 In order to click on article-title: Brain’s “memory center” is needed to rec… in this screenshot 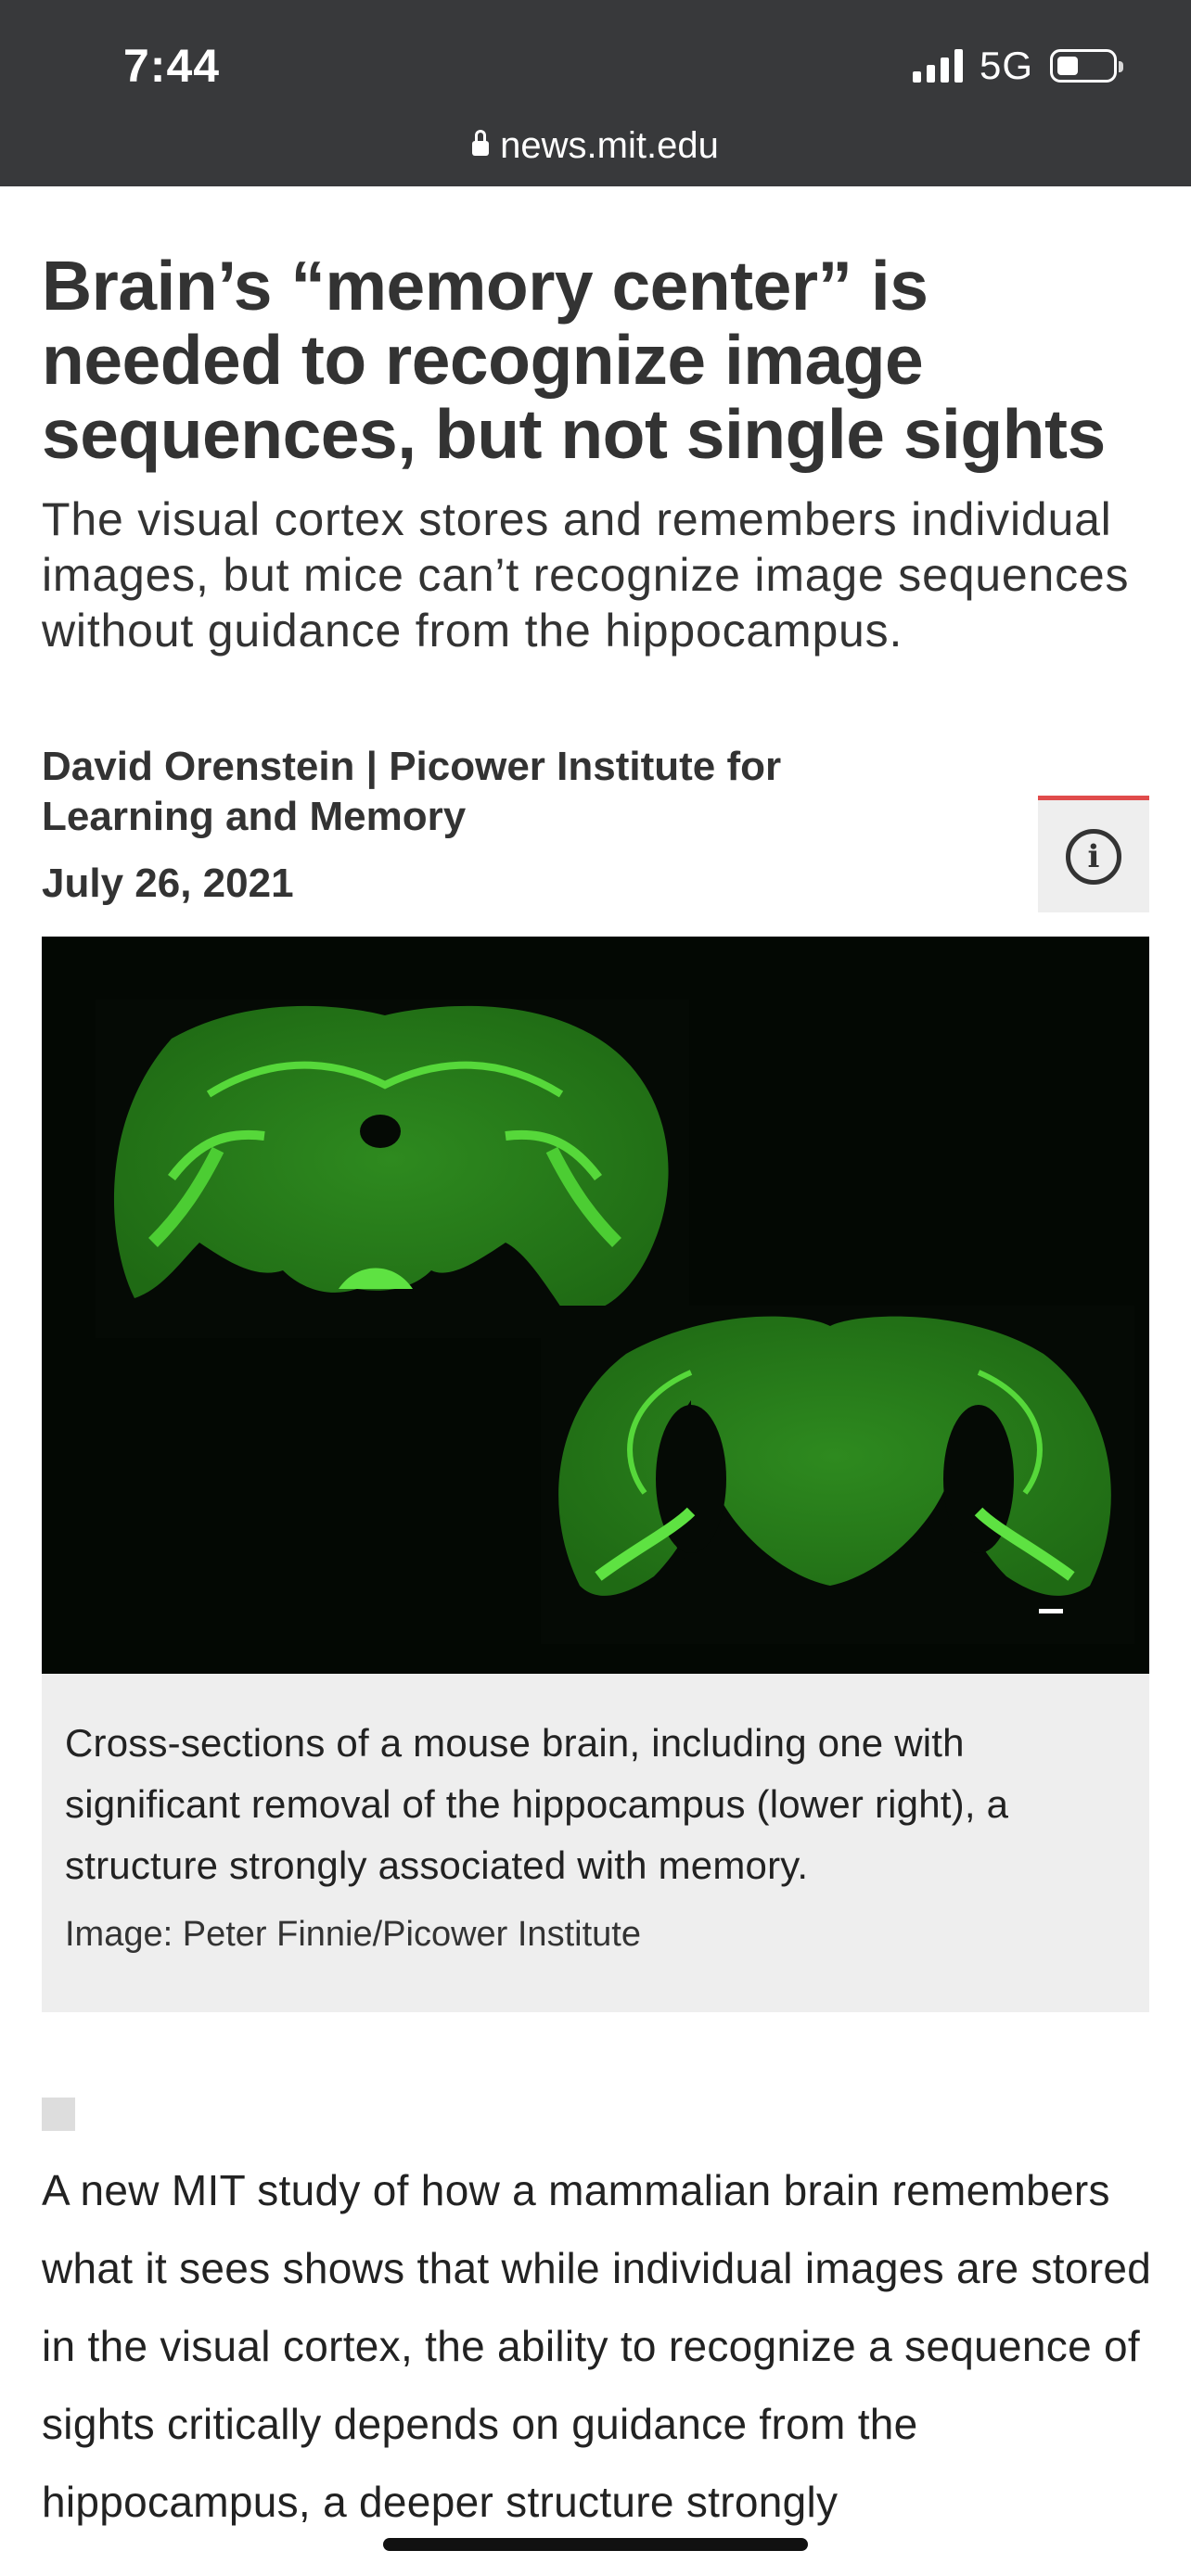, I will do `click(574, 360)`.